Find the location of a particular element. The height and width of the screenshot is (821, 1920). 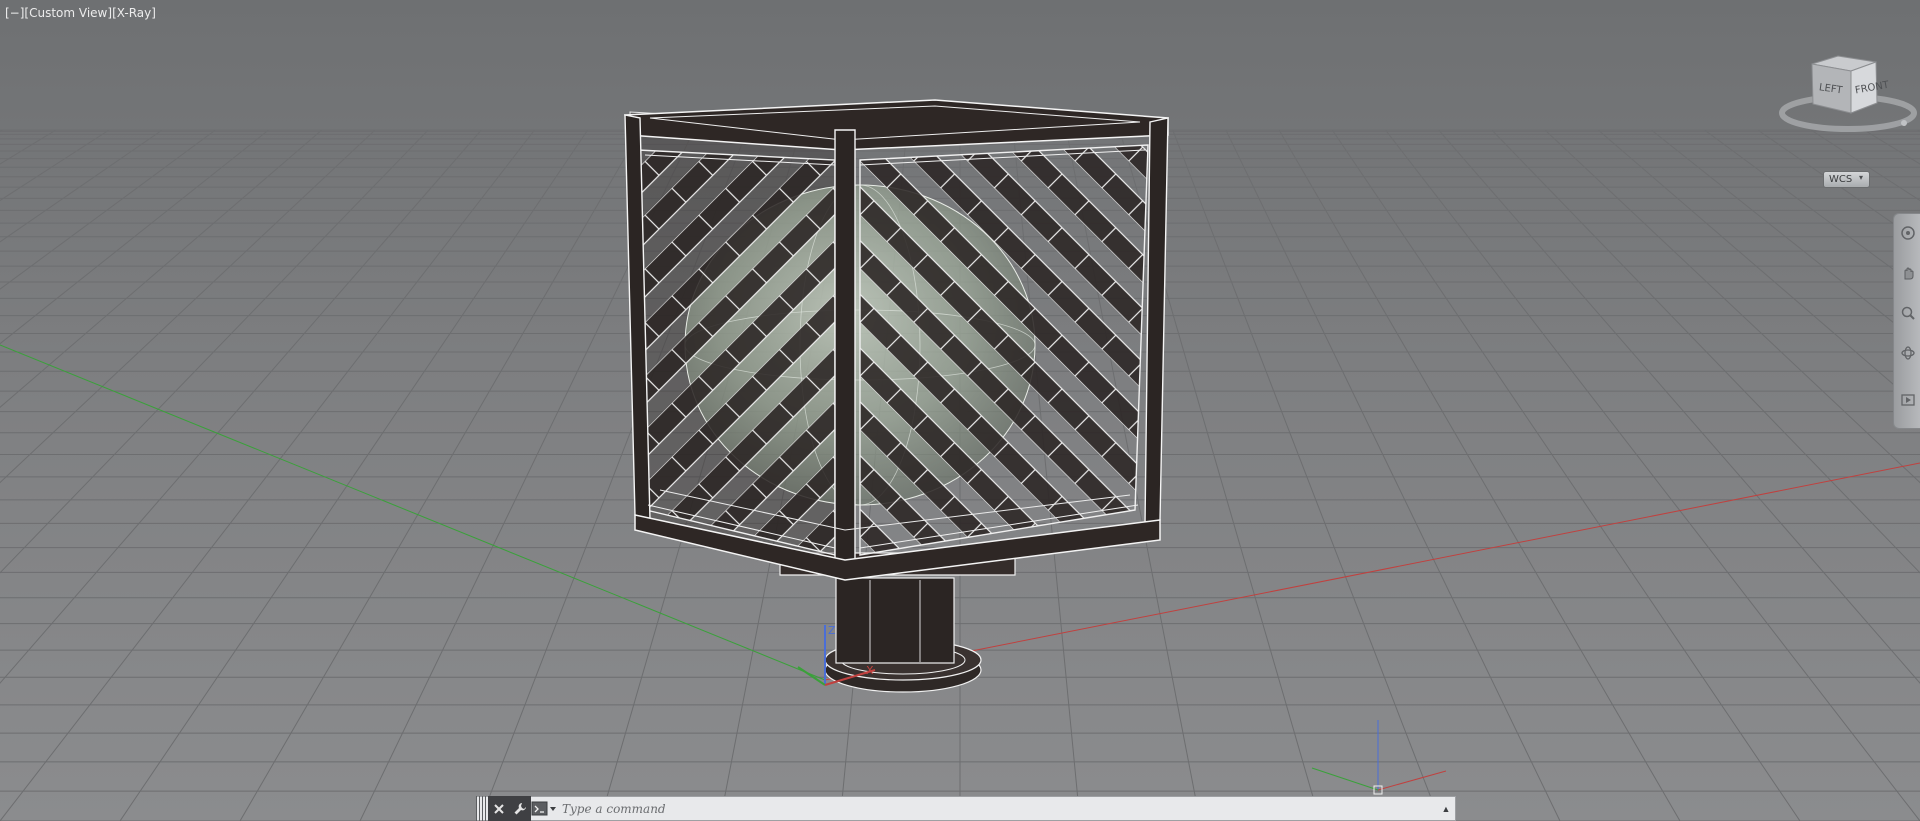

showmotion-icon is located at coordinates (1908, 400).